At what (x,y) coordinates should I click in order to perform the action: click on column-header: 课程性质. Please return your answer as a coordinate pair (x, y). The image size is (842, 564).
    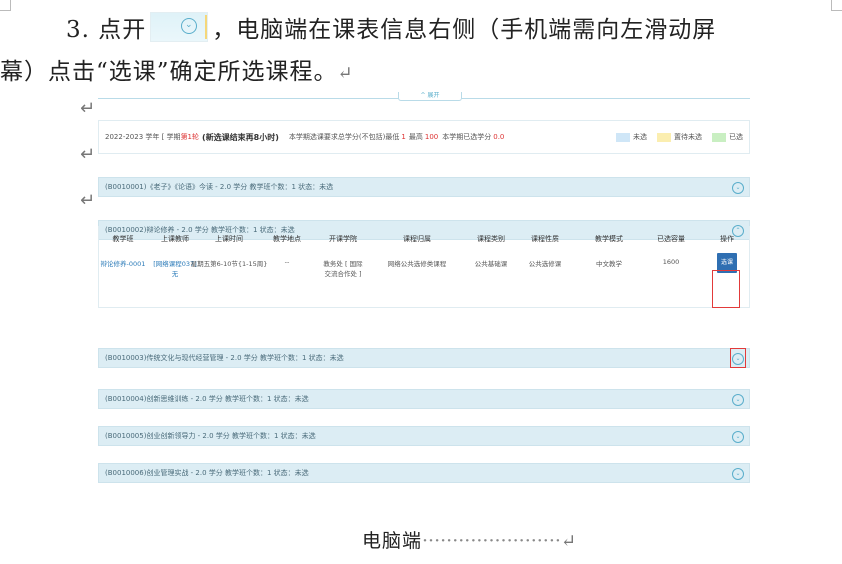
    Looking at the image, I should click on (545, 239).